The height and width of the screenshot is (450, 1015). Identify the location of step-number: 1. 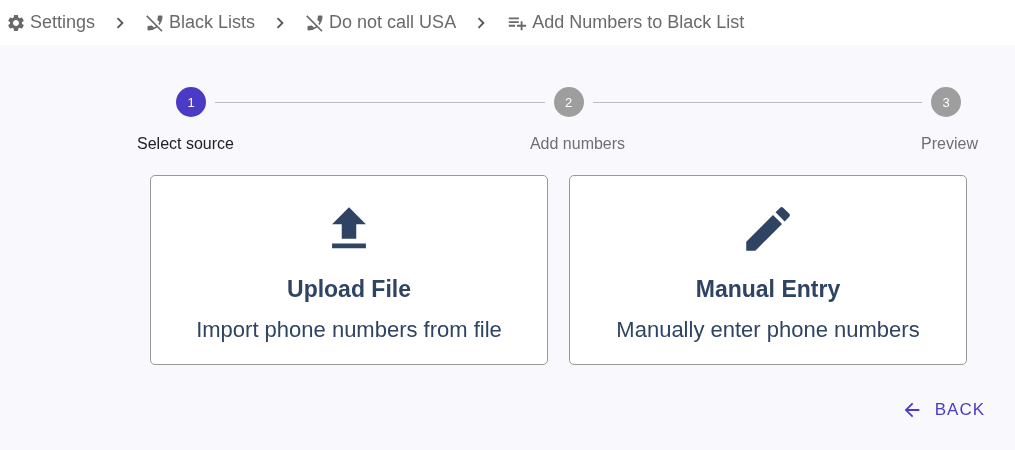
(191, 102).